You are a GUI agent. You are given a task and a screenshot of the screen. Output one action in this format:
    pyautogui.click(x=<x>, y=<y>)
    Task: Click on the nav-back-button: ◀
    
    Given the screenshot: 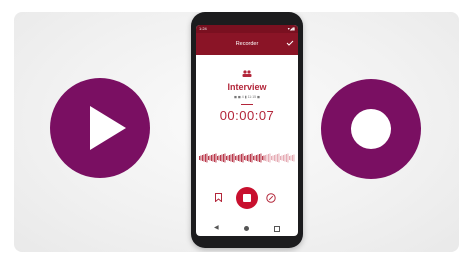 What is the action you would take?
    pyautogui.click(x=216, y=227)
    